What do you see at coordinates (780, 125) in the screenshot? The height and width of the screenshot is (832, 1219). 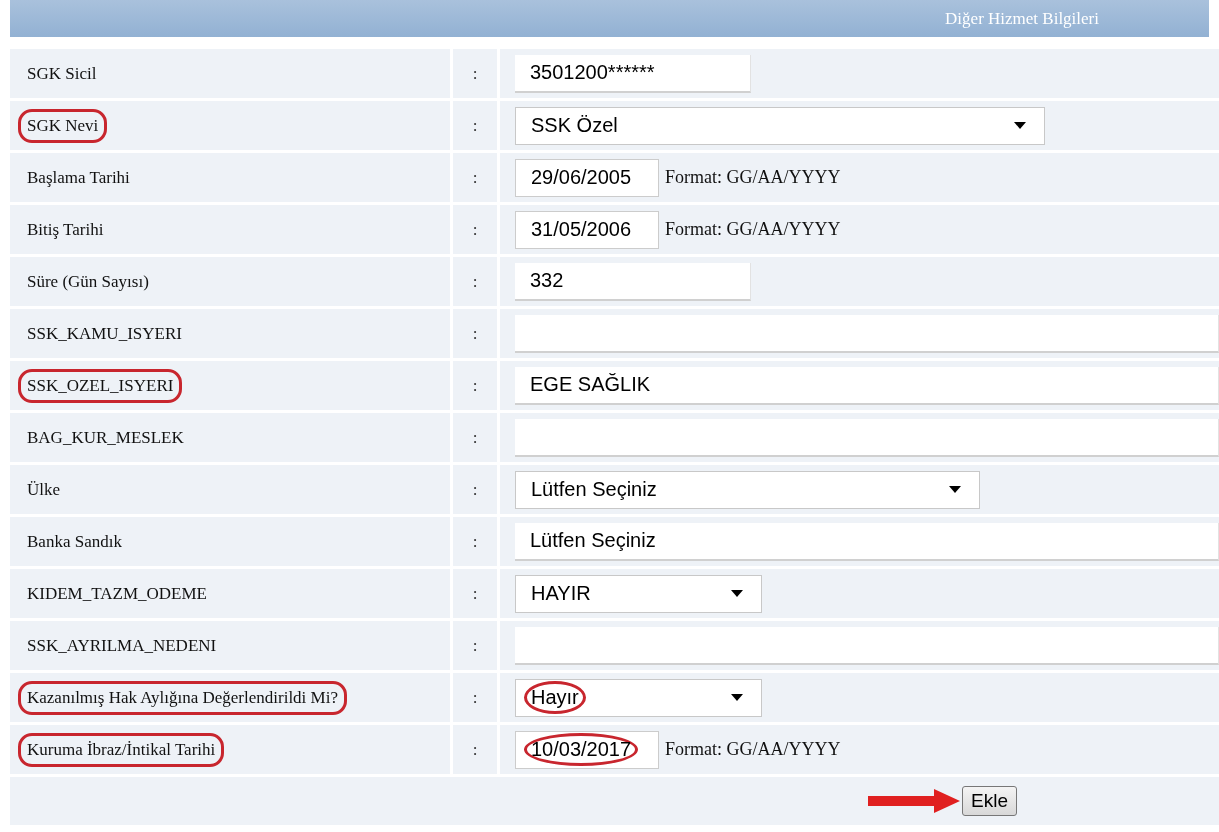 I see `dropdown: SSK Özel` at bounding box center [780, 125].